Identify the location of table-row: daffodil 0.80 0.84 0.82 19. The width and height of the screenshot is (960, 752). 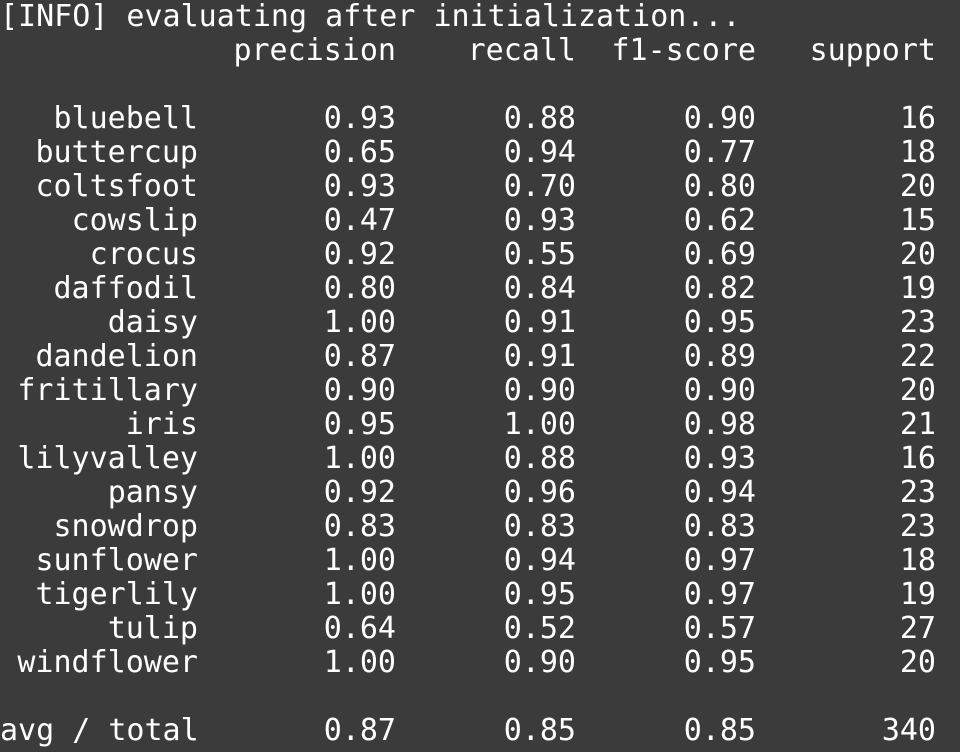
(480, 289).